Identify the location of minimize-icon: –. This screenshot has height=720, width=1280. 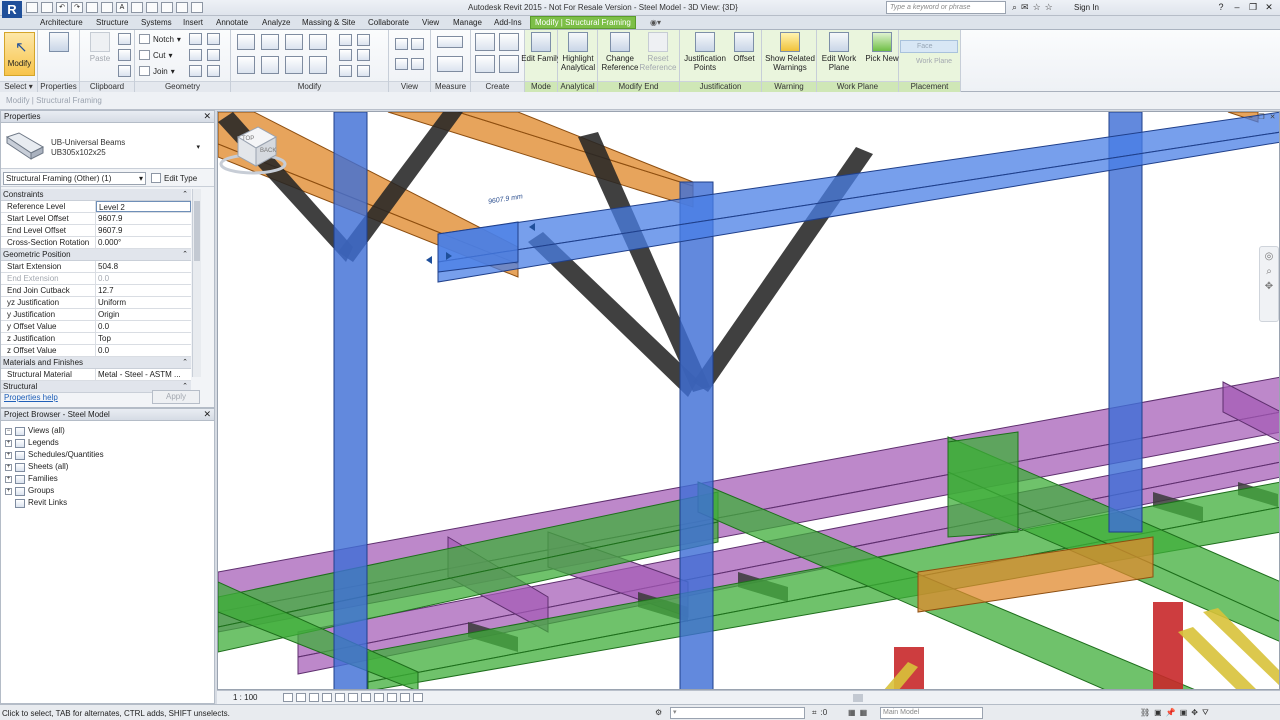
(1237, 7).